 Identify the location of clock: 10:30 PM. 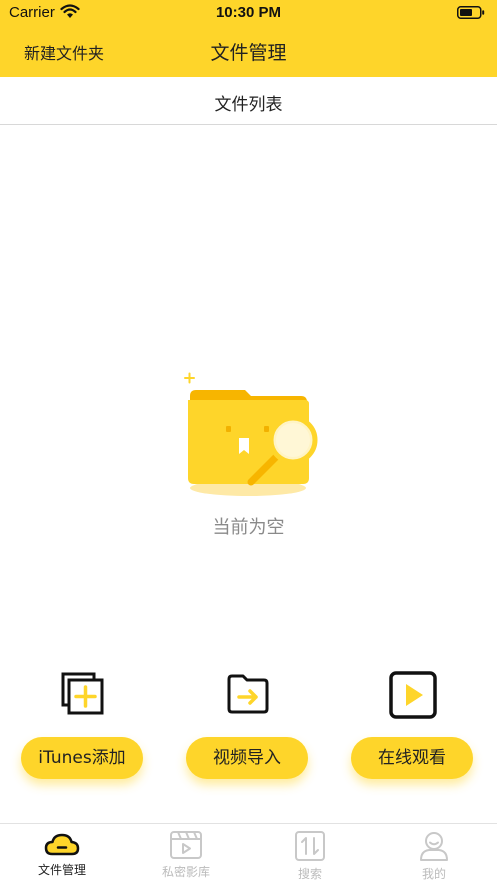
(248, 12).